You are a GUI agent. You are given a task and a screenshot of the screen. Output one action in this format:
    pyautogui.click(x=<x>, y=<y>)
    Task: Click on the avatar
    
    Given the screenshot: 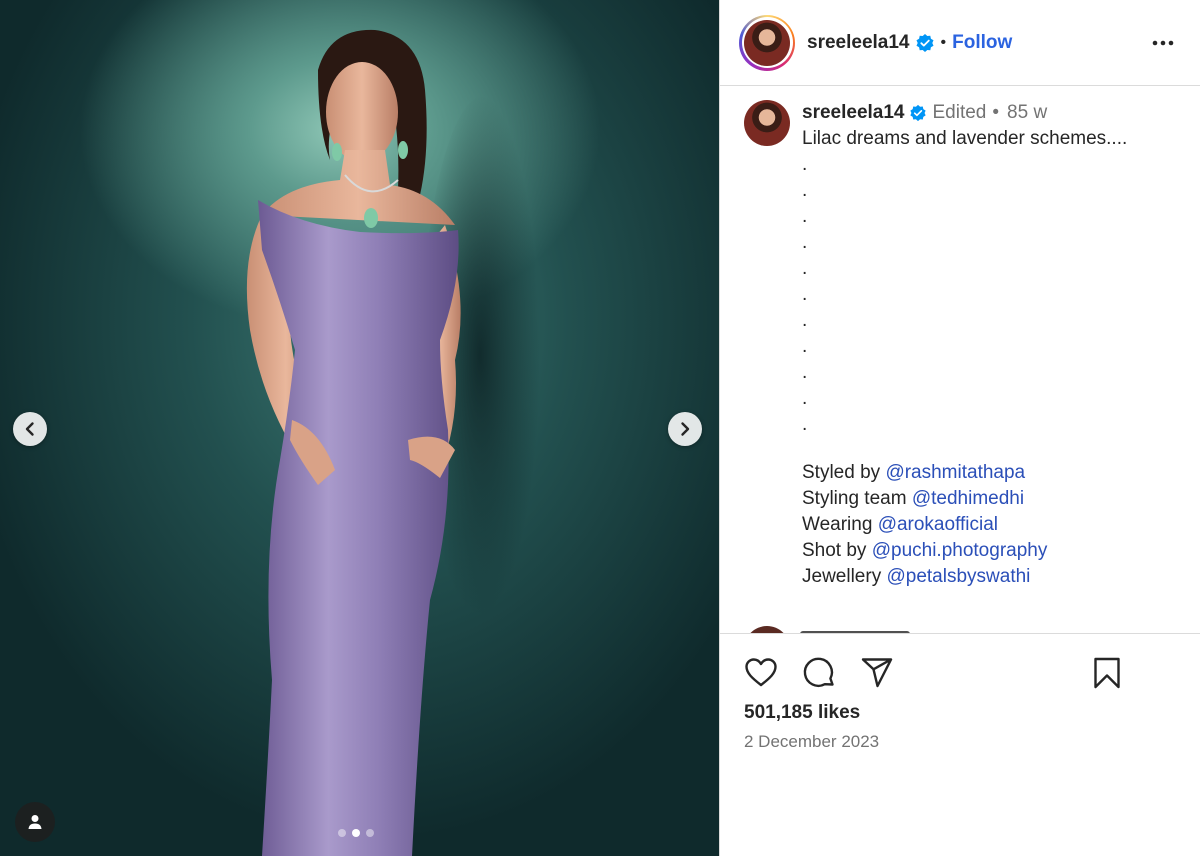 What is the action you would take?
    pyautogui.click(x=767, y=42)
    